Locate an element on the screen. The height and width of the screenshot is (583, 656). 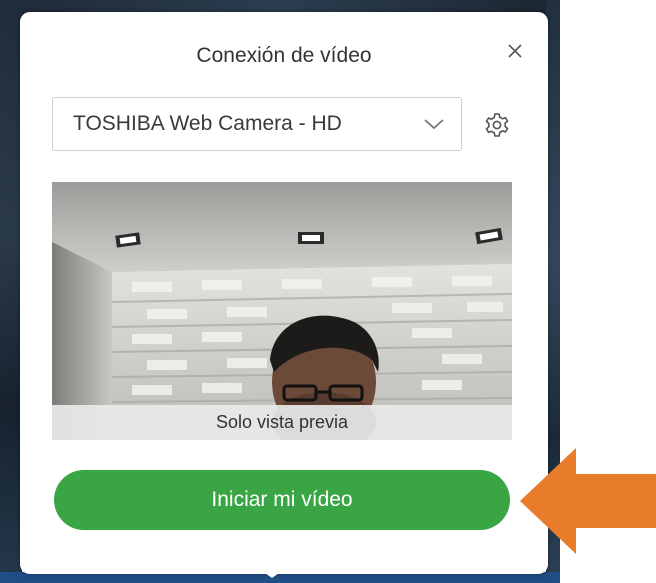
annotation-arrow-icon is located at coordinates (588, 501).